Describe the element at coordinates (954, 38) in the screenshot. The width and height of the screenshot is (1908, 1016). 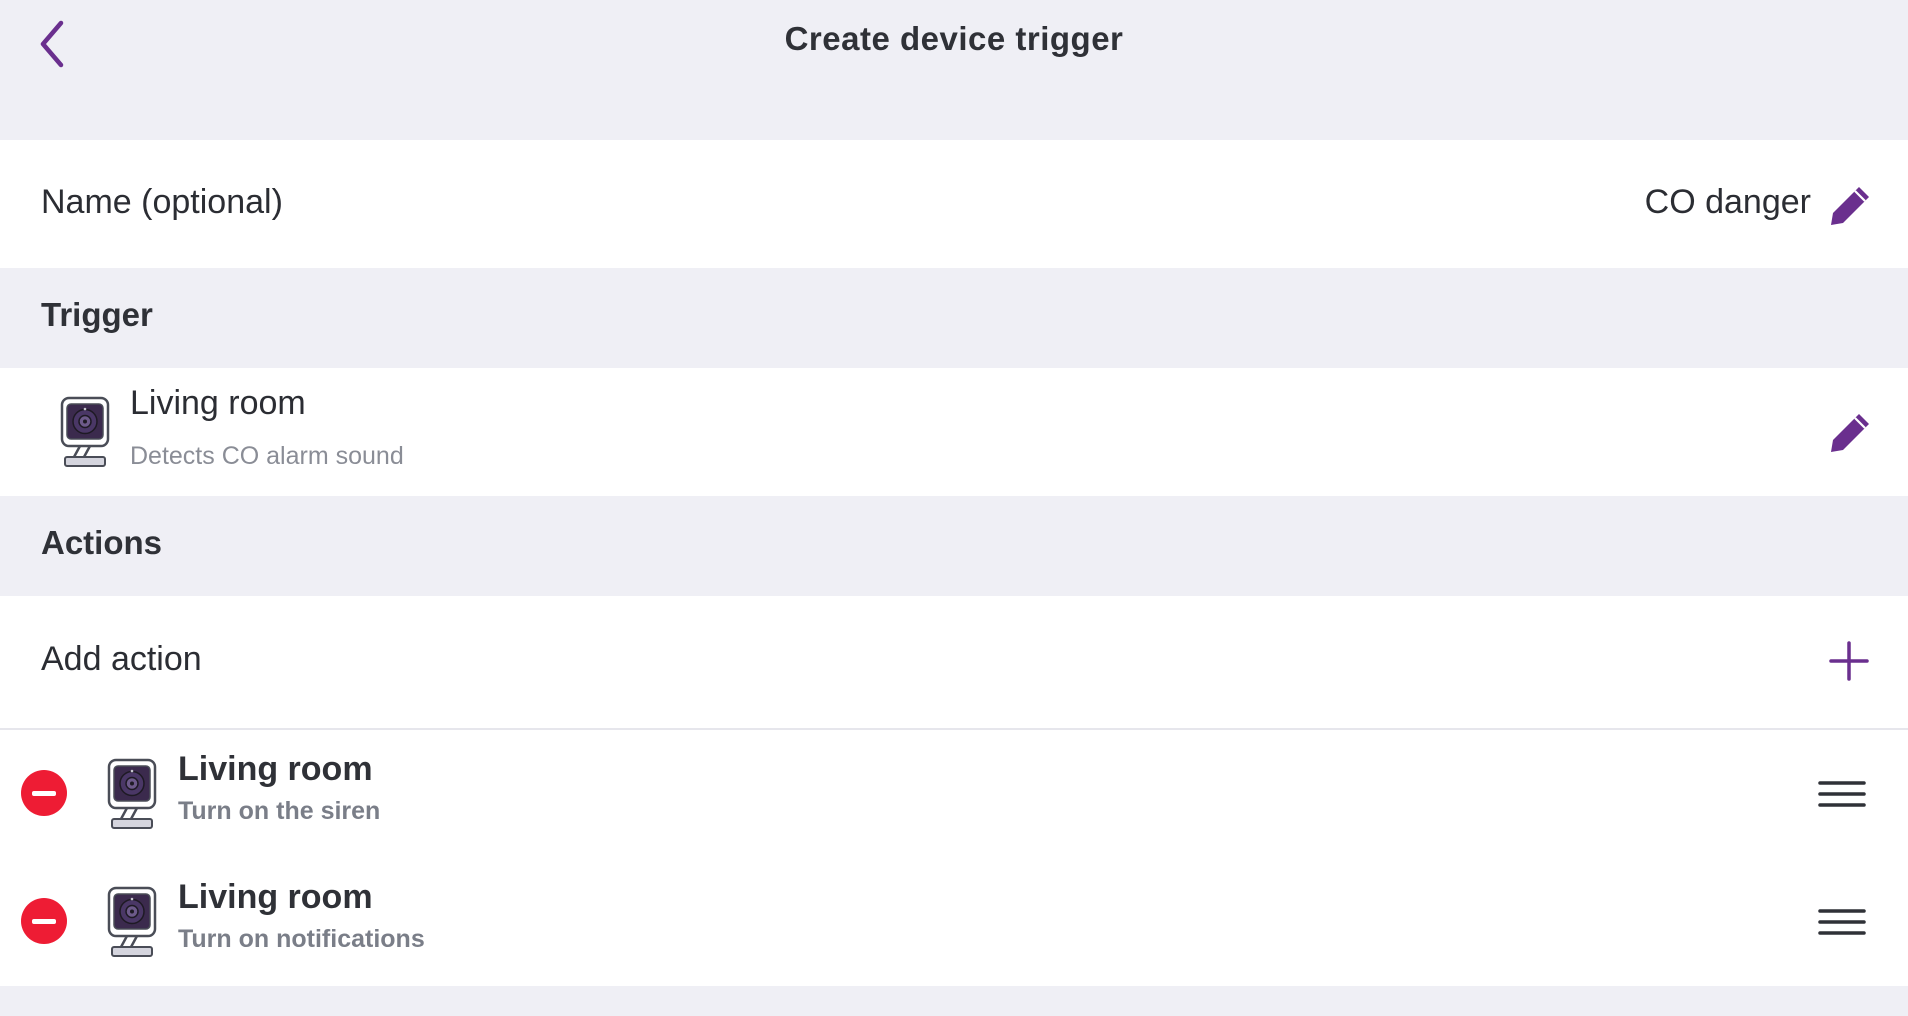
I see `page-title: Create device trigger` at that location.